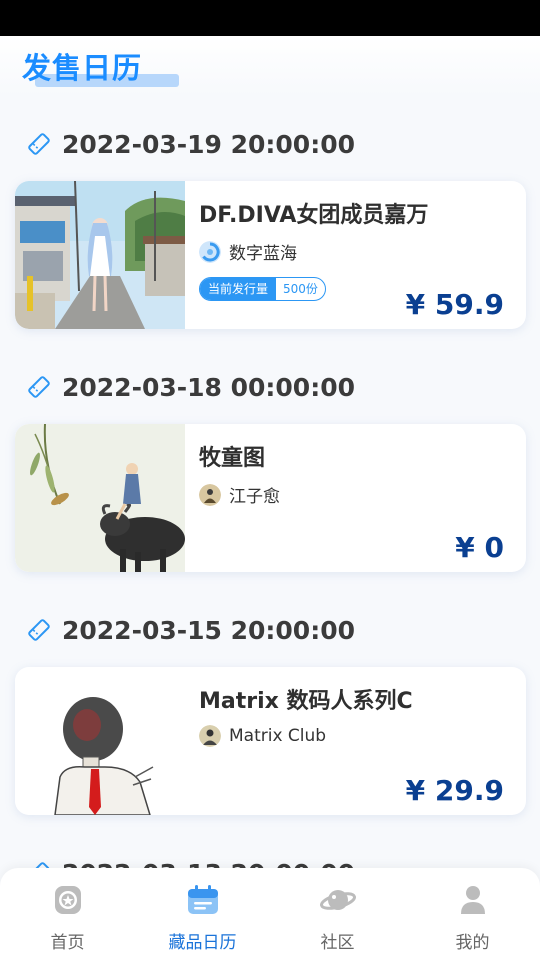  Describe the element at coordinates (454, 304) in the screenshot. I see `price: ¥ 59.9` at that location.